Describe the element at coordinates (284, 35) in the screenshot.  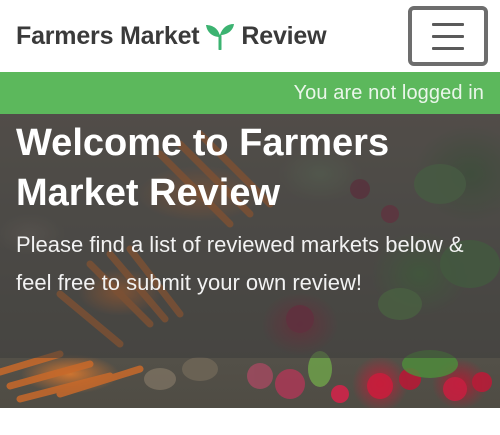
I see `brand-name-second: Review` at that location.